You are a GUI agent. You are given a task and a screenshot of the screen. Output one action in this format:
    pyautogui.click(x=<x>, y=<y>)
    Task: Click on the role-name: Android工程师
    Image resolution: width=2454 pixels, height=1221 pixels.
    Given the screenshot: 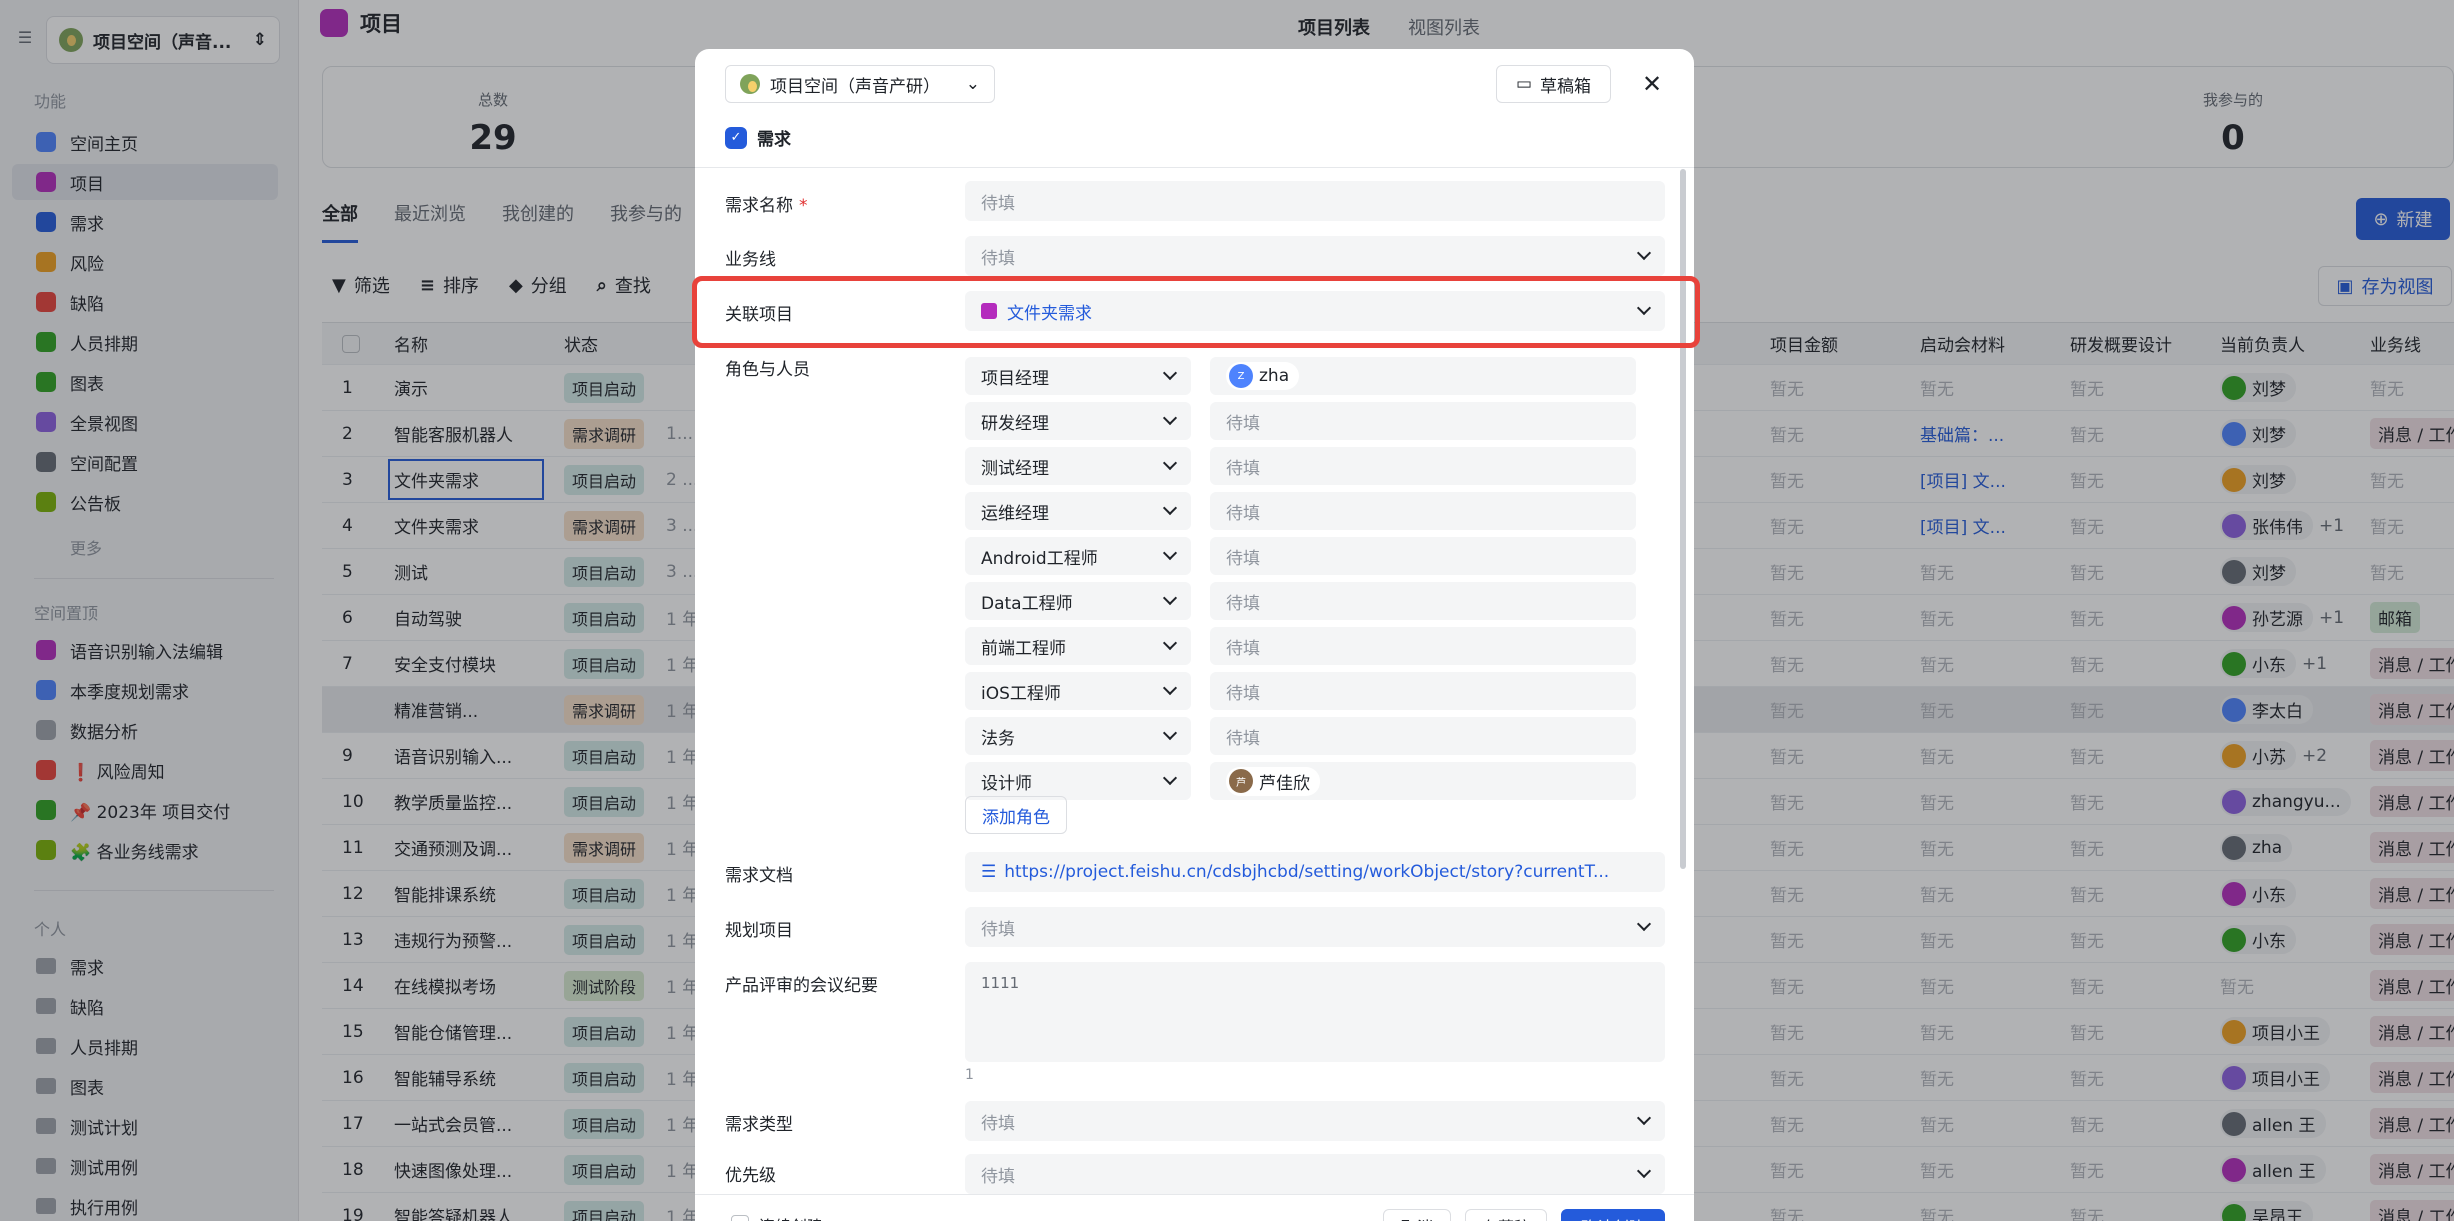 What is the action you would take?
    pyautogui.click(x=1039, y=558)
    